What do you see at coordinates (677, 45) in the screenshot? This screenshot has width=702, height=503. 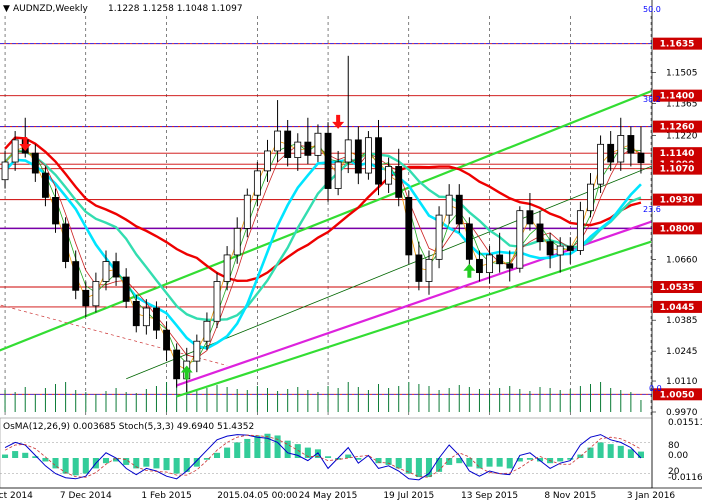 I see `price-level-label: 1.1635` at bounding box center [677, 45].